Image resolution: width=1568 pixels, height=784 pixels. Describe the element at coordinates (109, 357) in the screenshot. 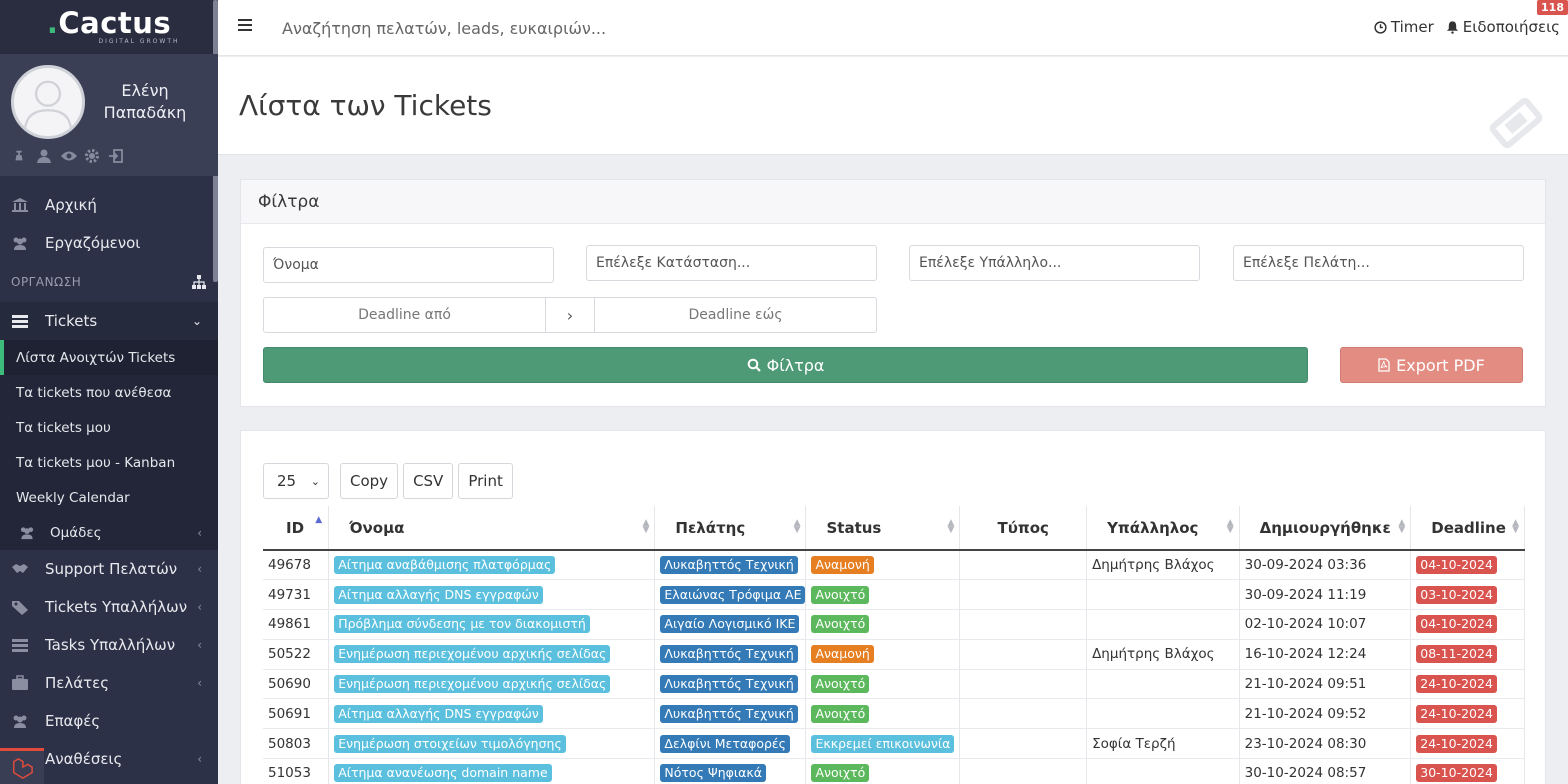

I see `sidebar-item-open-tickets: Λίστα Ανοιχτών Tickets` at that location.